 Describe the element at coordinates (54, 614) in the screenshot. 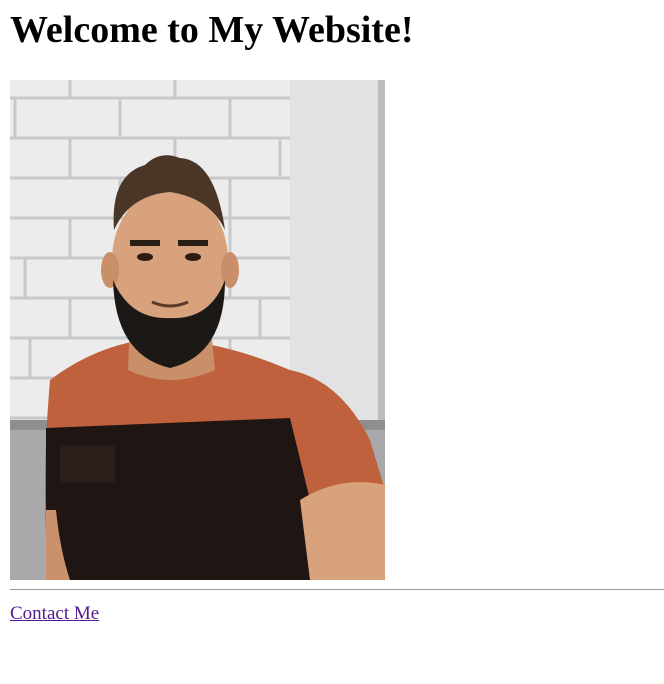

I see `contact-me-link: Contact Me` at that location.